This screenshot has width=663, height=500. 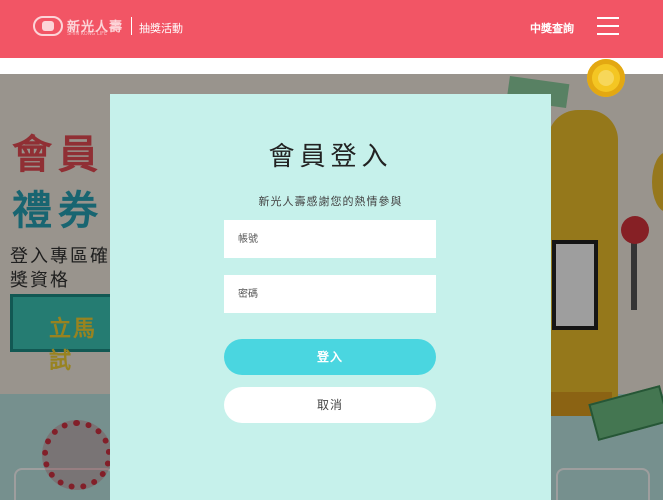 I want to click on account-input, so click(x=330, y=239).